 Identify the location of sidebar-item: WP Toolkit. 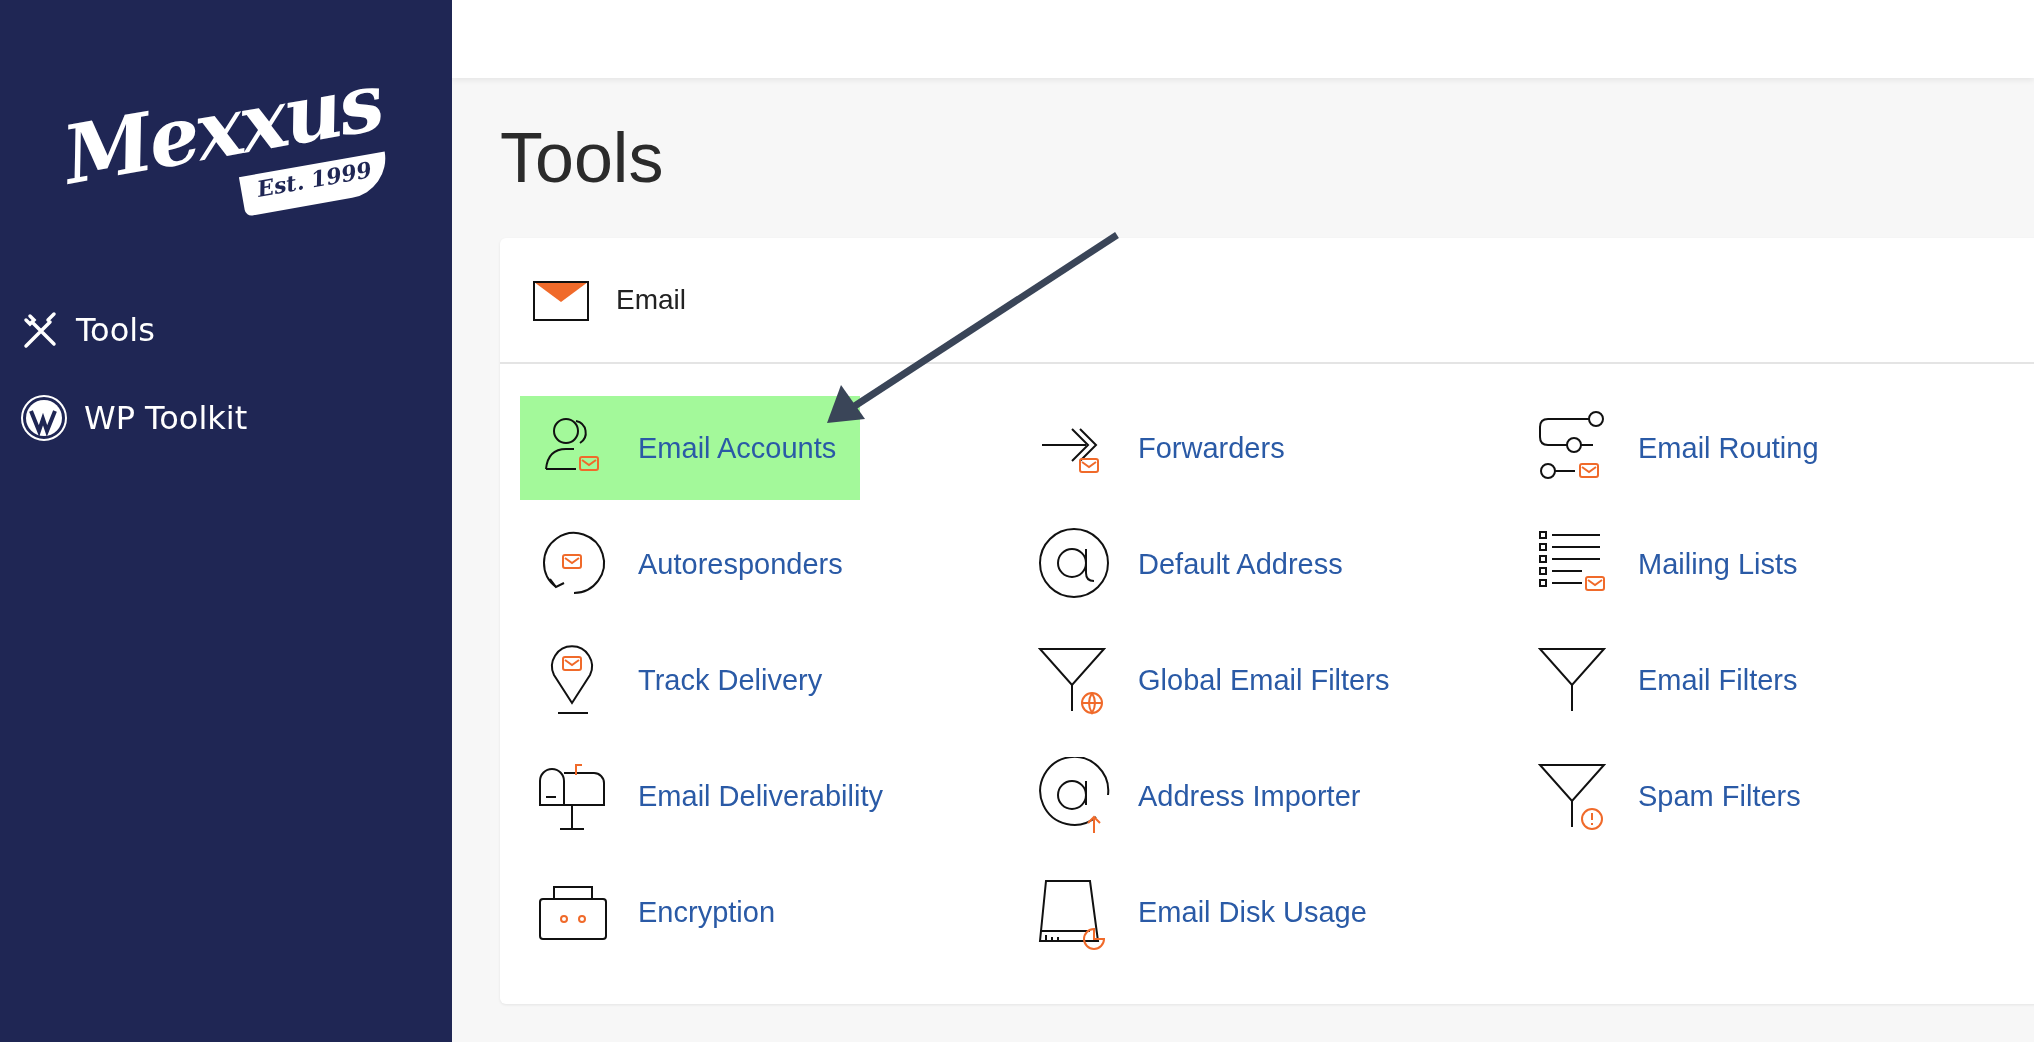
(226, 418).